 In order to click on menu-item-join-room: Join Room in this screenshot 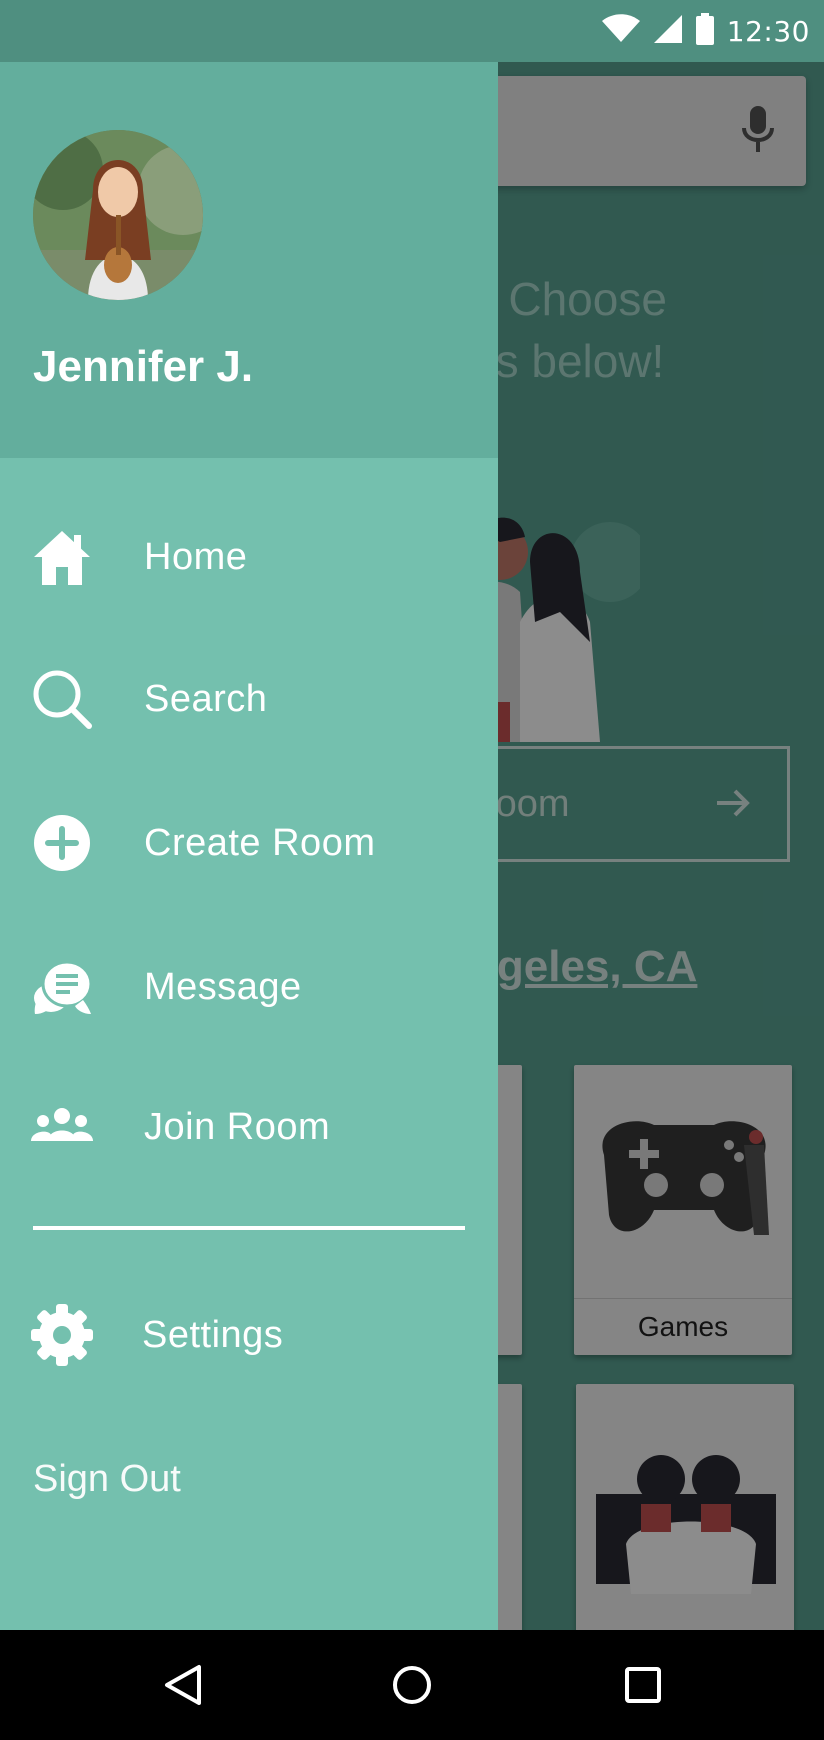, I will do `click(249, 1127)`.